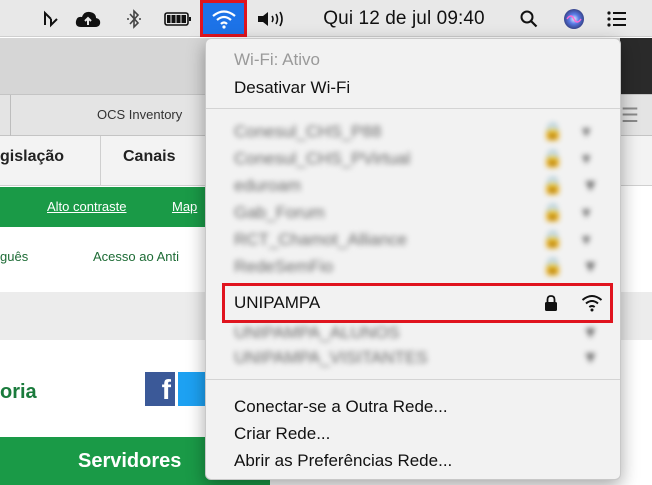  Describe the element at coordinates (160, 389) in the screenshot. I see `facebook-icon: f` at that location.